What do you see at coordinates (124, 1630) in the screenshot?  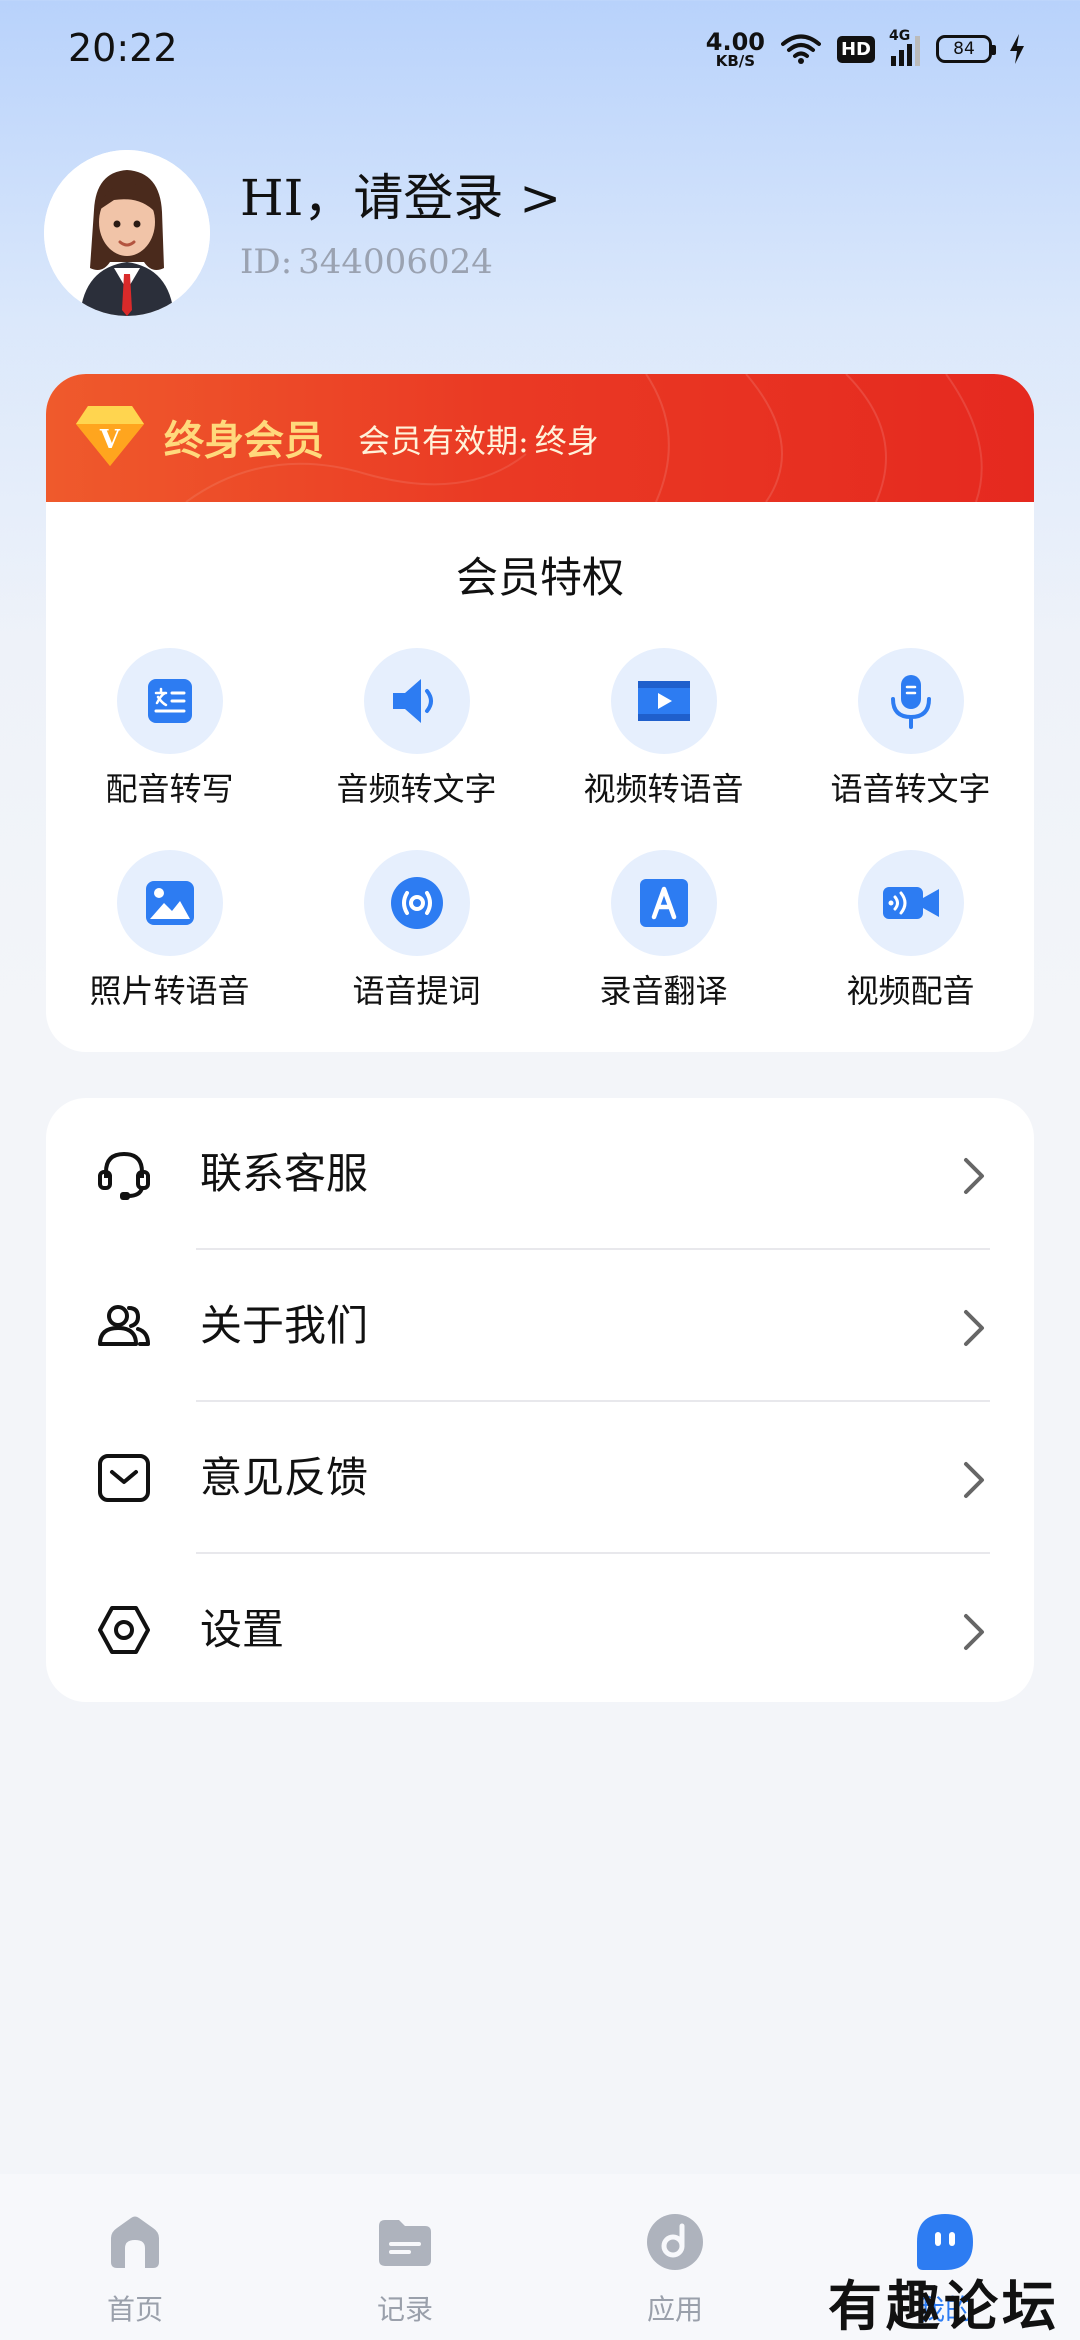 I see `settings-icon` at bounding box center [124, 1630].